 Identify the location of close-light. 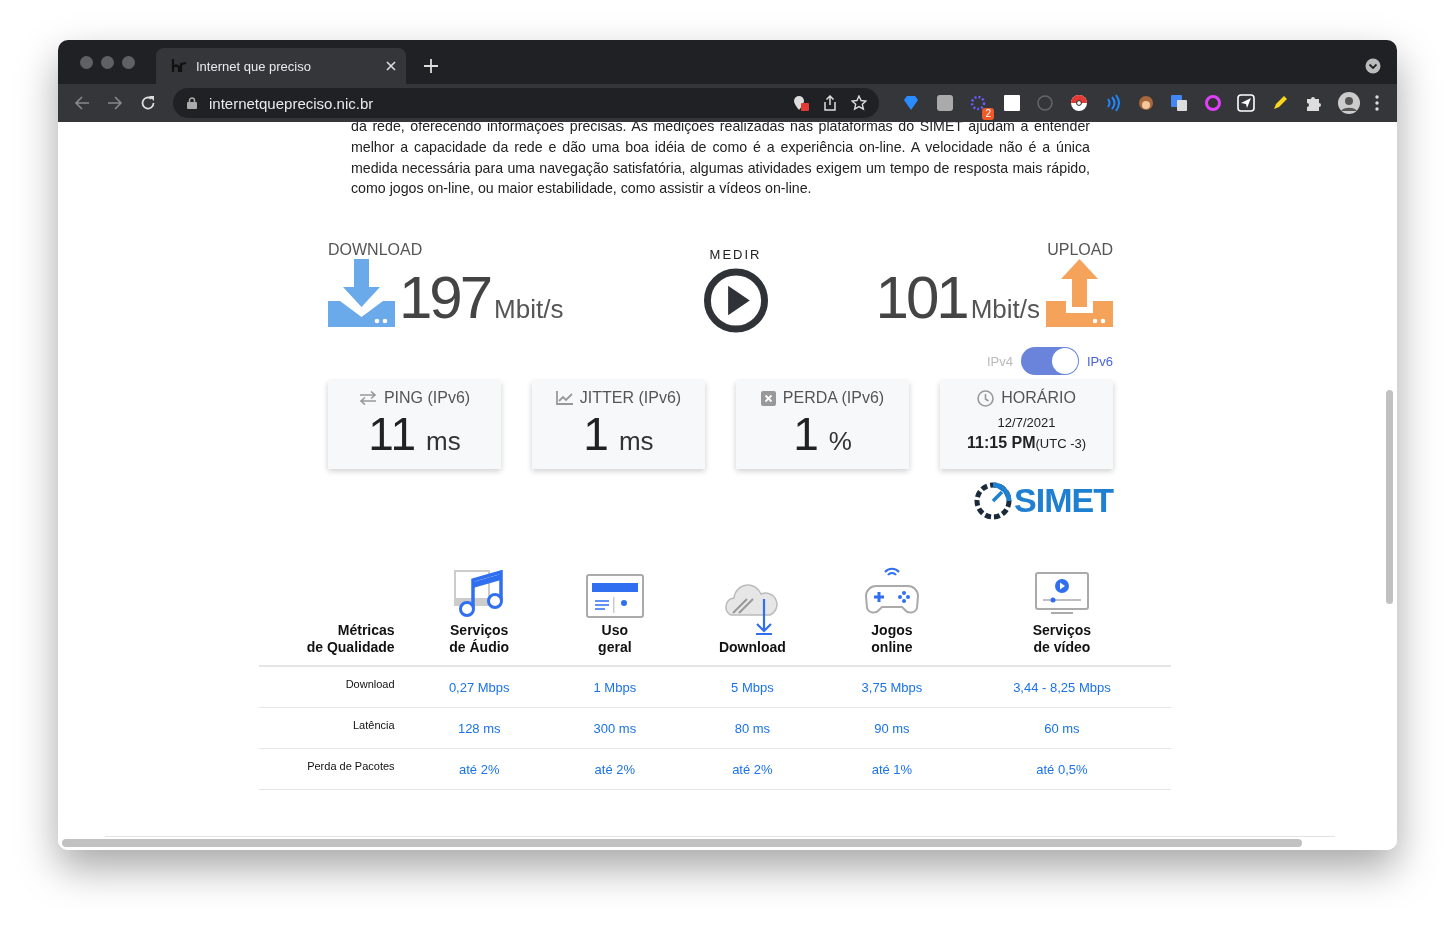
(86, 62).